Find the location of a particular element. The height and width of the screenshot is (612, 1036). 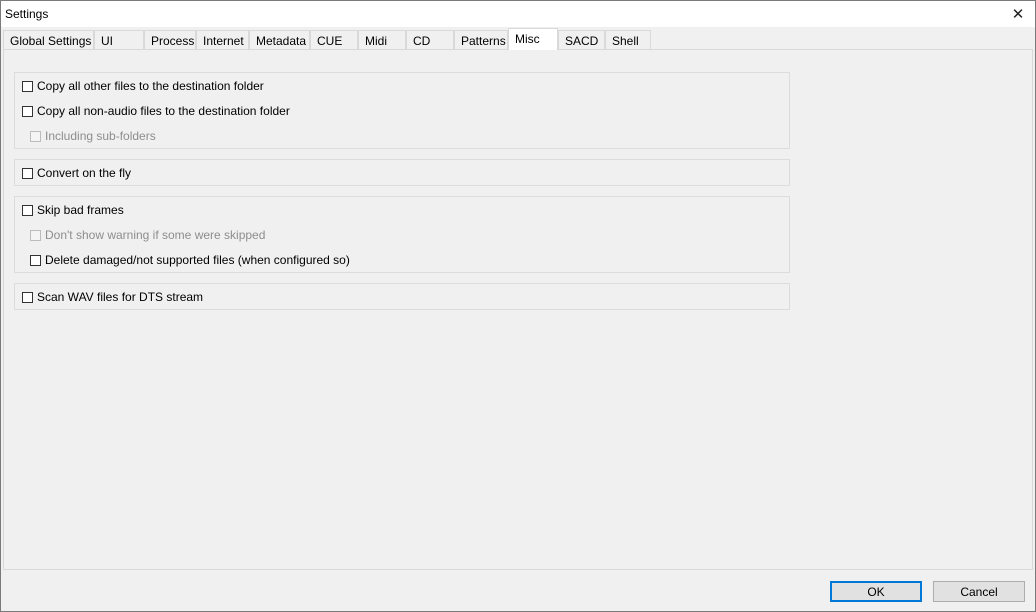

tab-cue: CUE is located at coordinates (334, 39).